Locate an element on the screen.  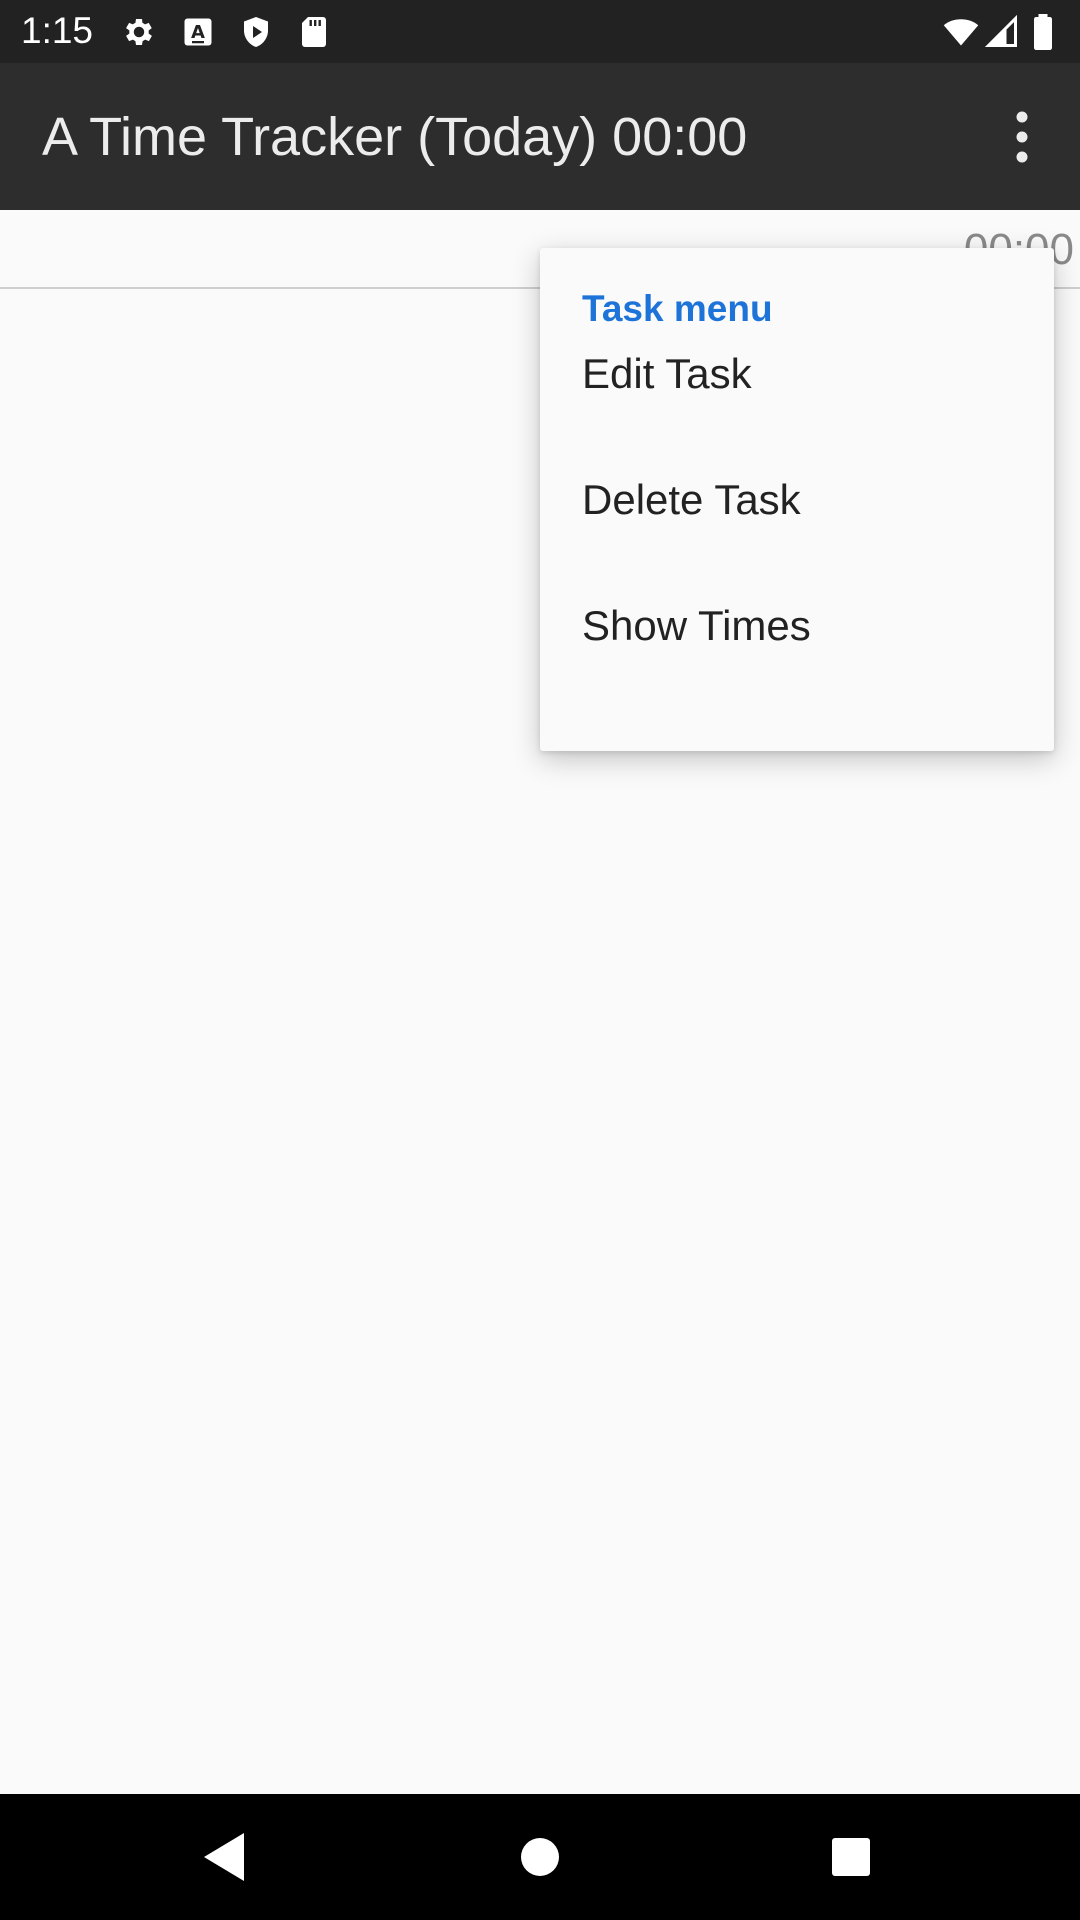
menu-item-delete-task: Delete Task is located at coordinates (797, 500).